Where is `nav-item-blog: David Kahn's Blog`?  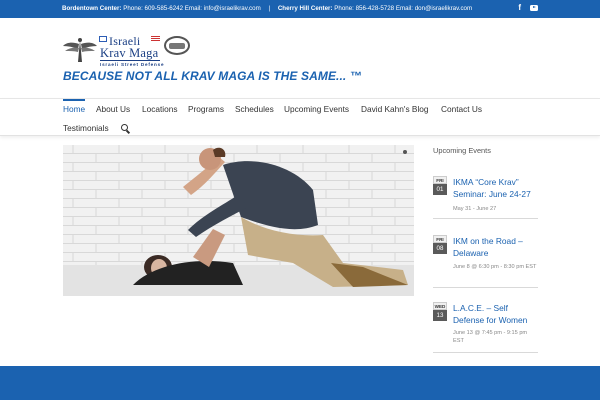 nav-item-blog: David Kahn's Blog is located at coordinates (395, 109).